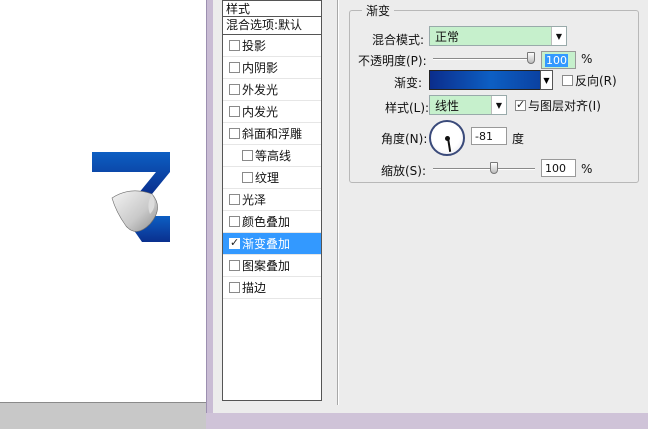  I want to click on align-layer-checkbox-row: 与图层对齐(I), so click(558, 105).